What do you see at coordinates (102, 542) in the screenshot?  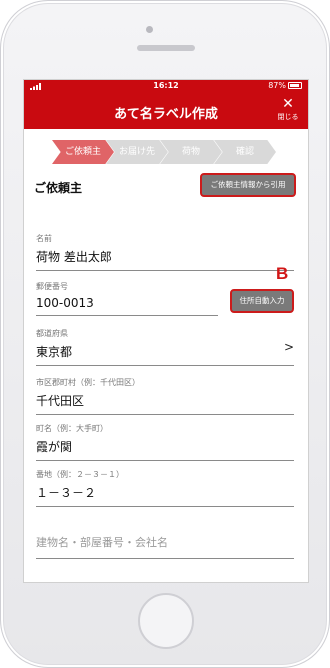 I see `building-placeholder: 建物名・部屋番号・会社名` at bounding box center [102, 542].